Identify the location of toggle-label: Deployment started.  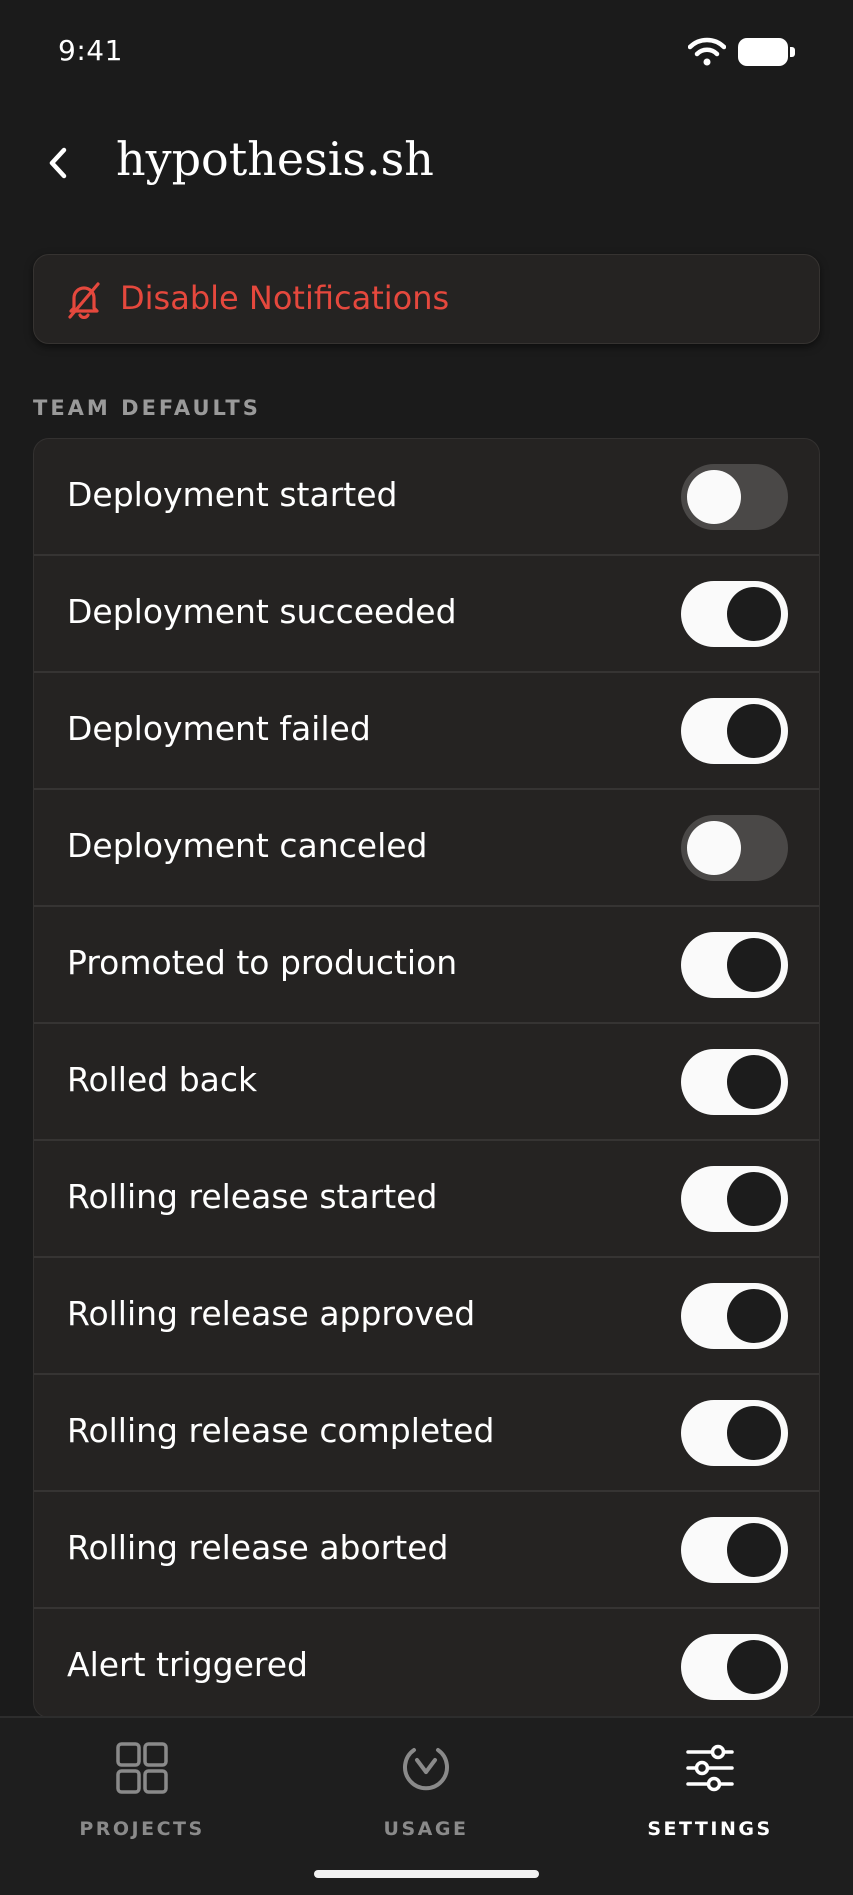
(232, 494).